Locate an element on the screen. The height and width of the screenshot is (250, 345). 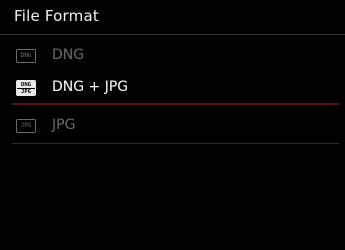
dng-icon-text: DNG is located at coordinates (26, 55).